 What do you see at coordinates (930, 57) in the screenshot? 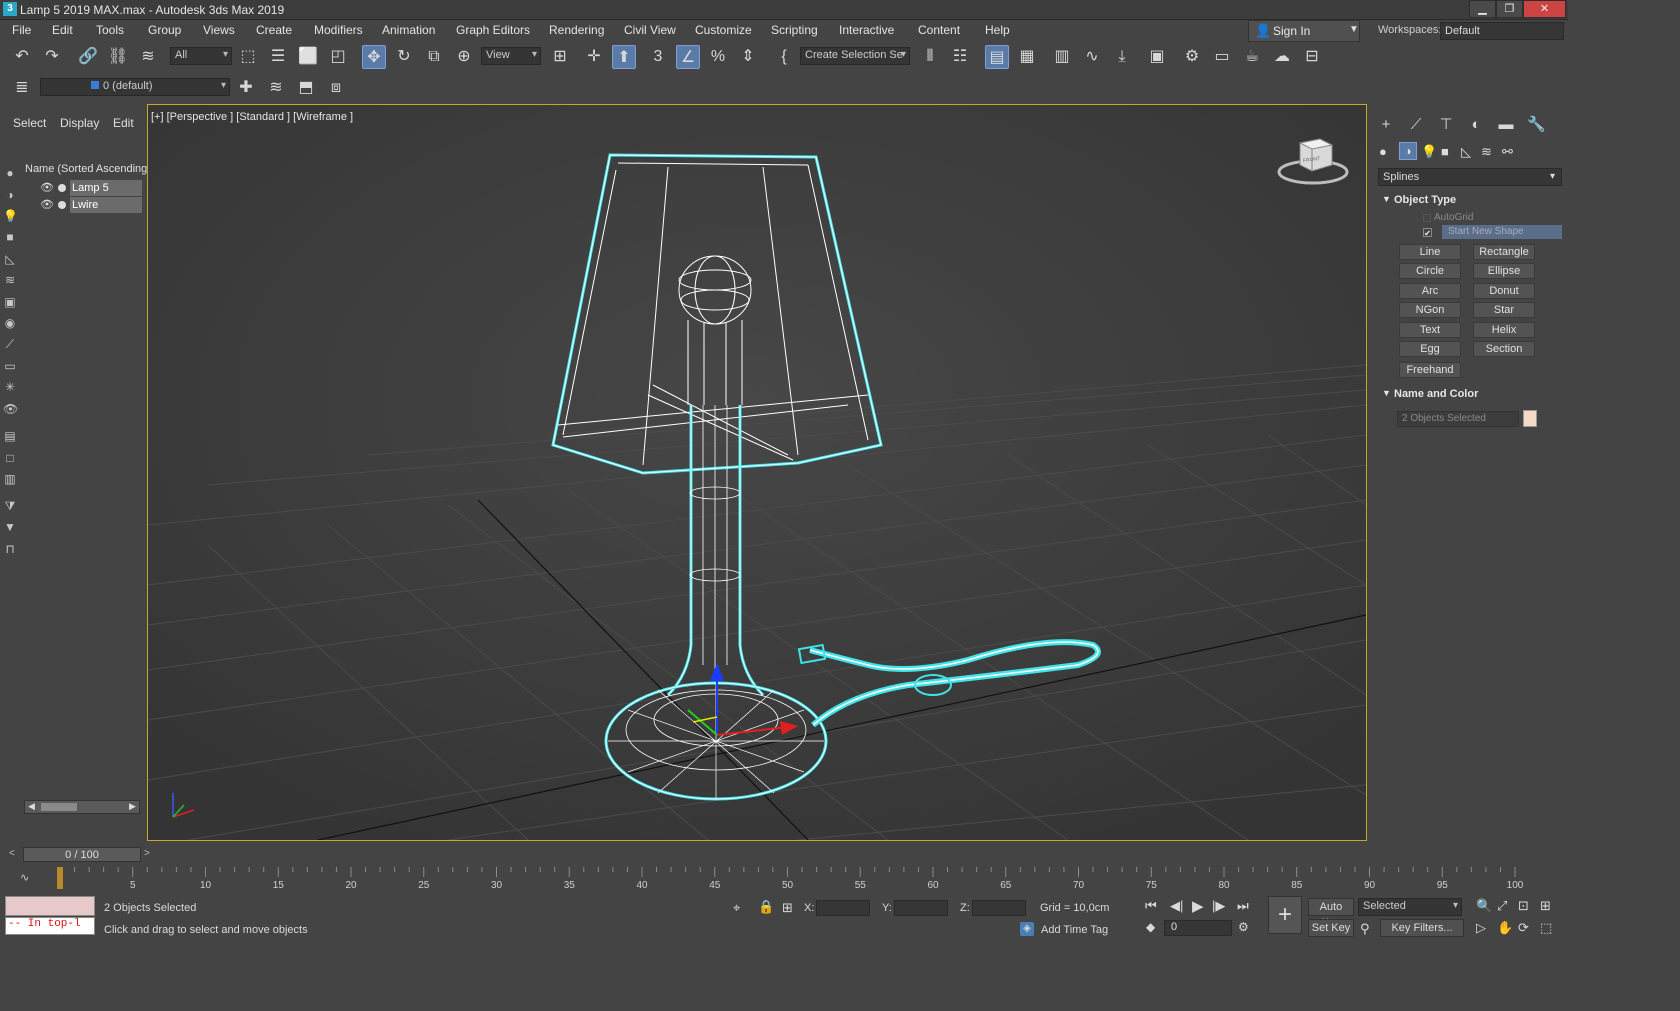
I see `mirror-icon: ⫴` at bounding box center [930, 57].